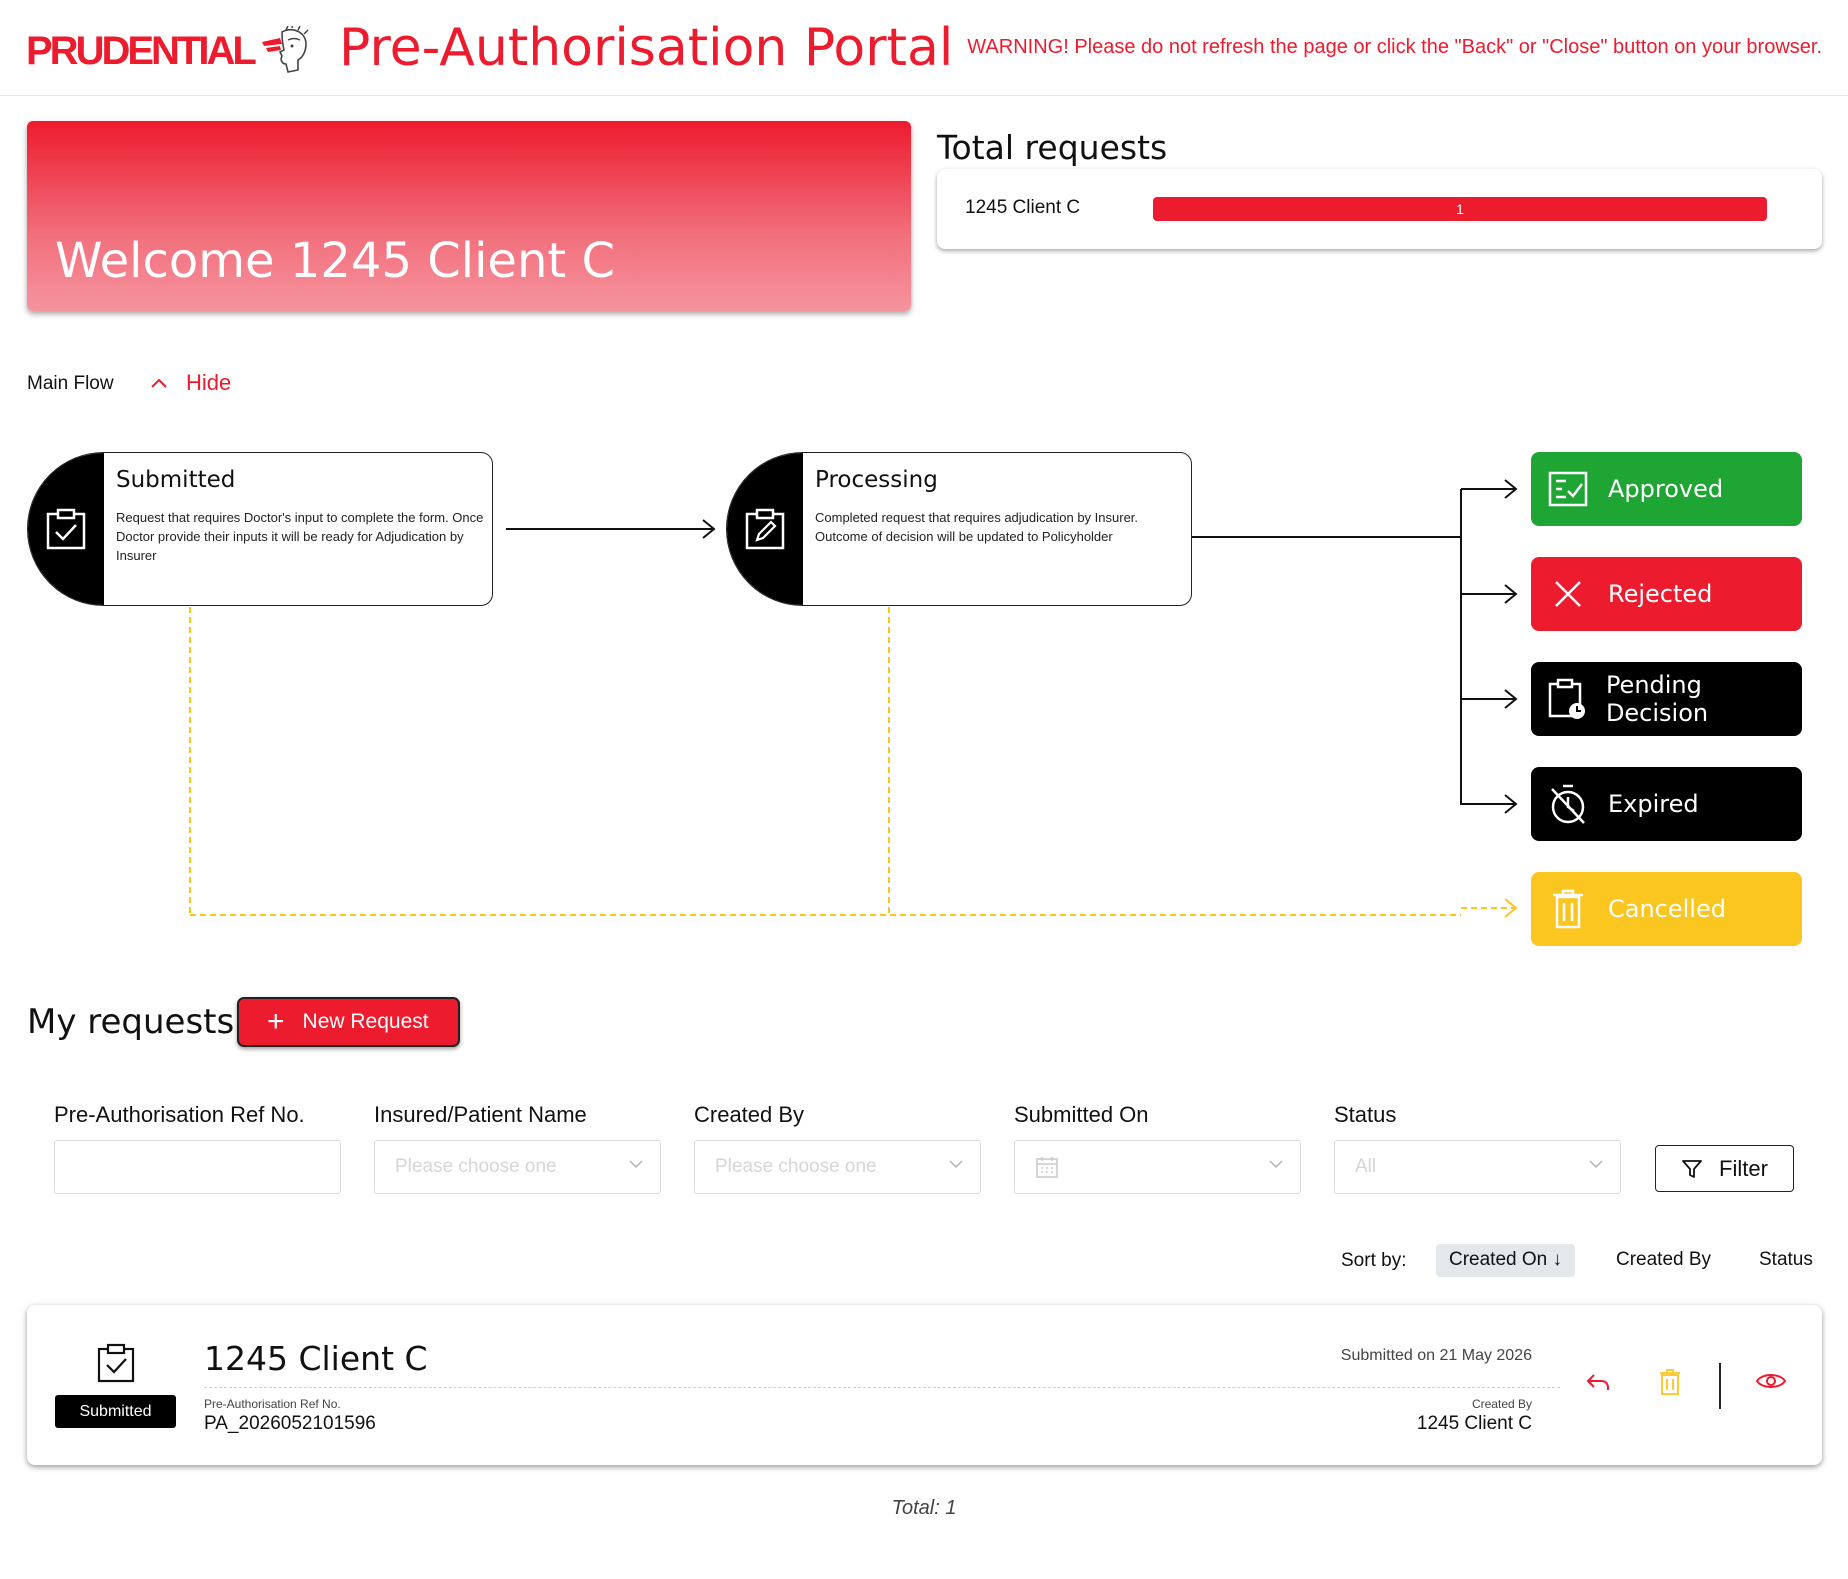 The height and width of the screenshot is (1579, 1848). Describe the element at coordinates (1771, 1381) in the screenshot. I see `eye-icon` at that location.